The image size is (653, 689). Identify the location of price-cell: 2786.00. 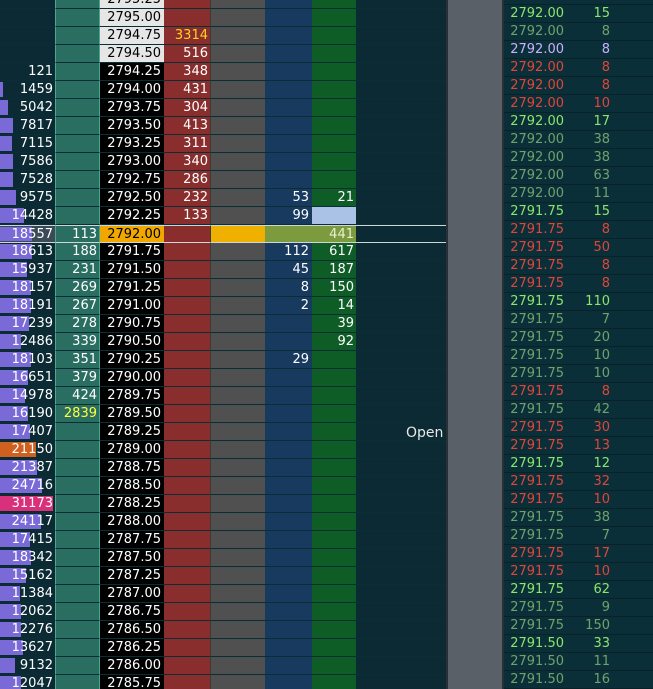
(132, 666).